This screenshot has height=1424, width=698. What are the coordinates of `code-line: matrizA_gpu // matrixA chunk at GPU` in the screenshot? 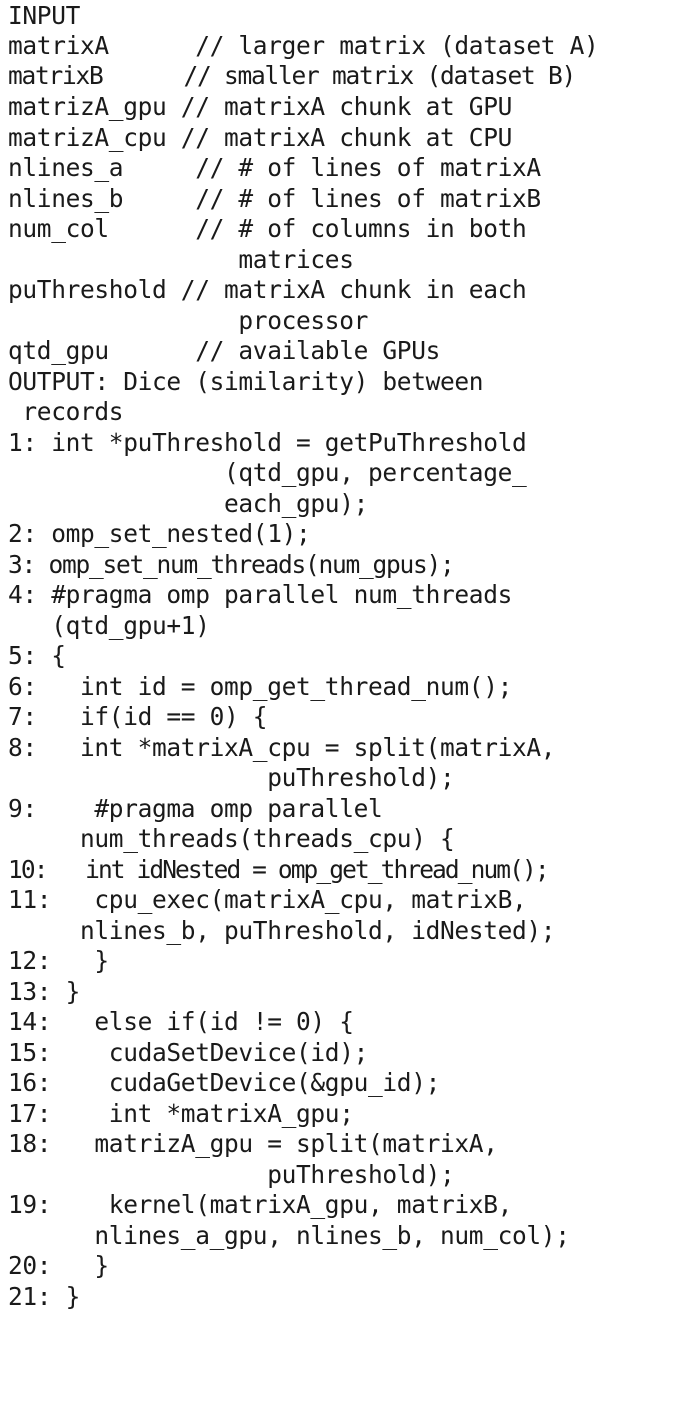 It's located at (260, 106).